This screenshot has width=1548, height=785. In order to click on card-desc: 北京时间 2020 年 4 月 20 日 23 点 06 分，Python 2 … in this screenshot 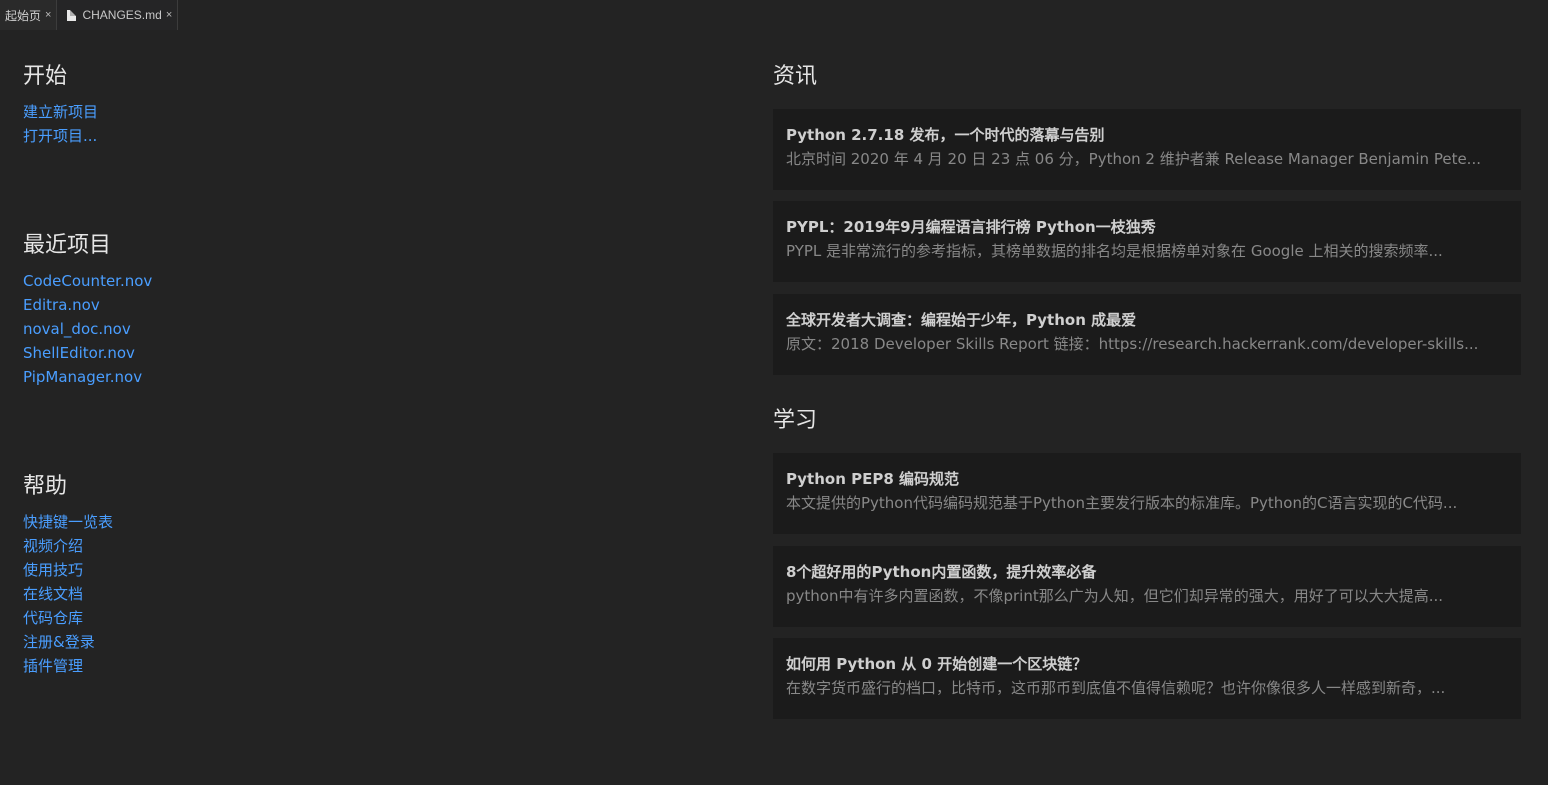, I will do `click(1133, 159)`.